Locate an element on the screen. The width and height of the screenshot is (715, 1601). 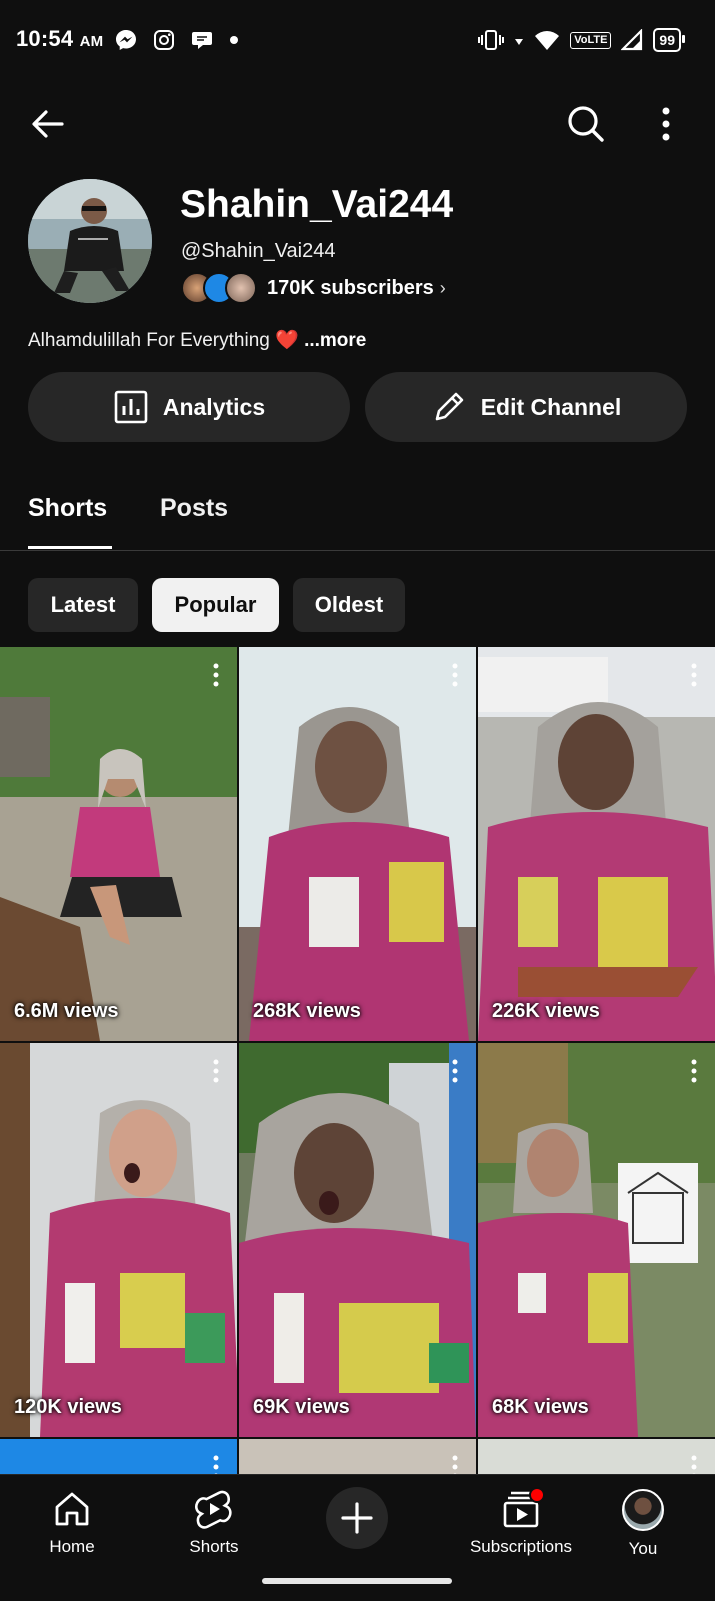
messenger-icon is located at coordinates (126, 40).